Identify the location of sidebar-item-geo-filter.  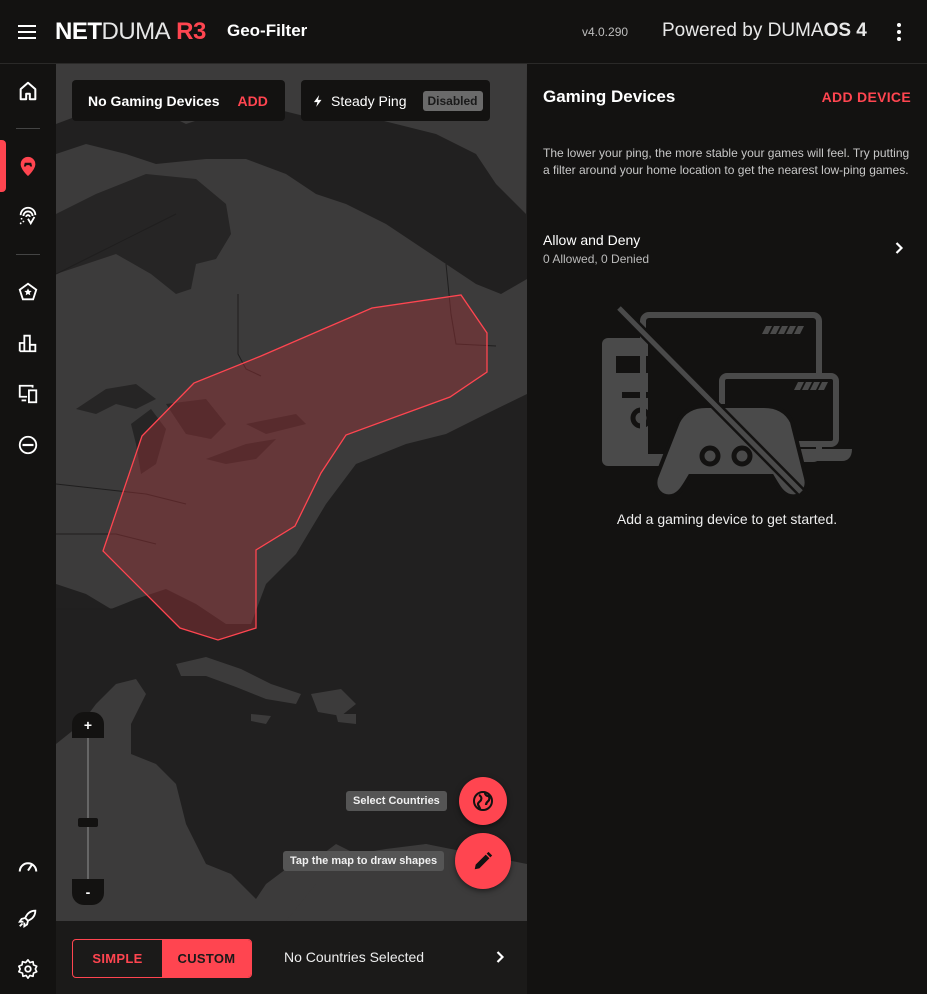
(28, 166).